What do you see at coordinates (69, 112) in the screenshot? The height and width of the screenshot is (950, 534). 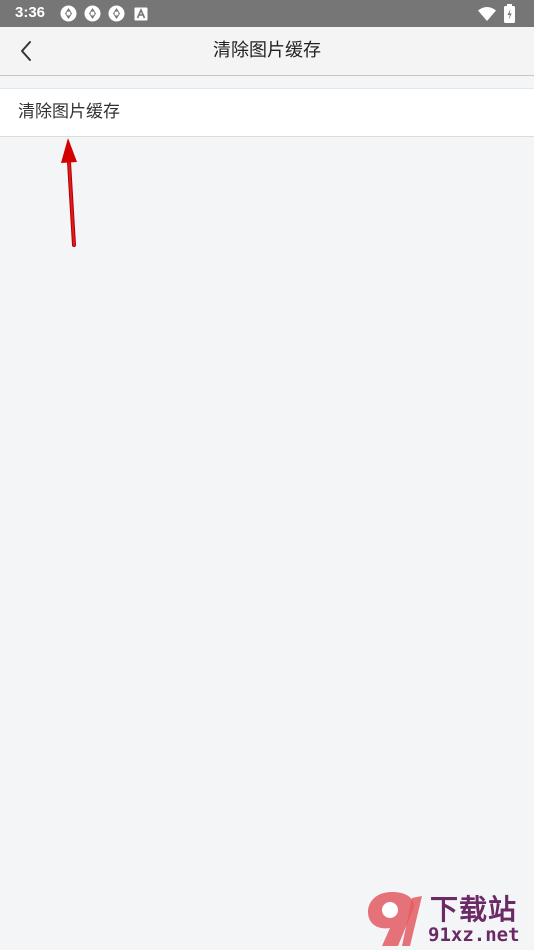 I see `settings-item-label: 清除图片缓存` at bounding box center [69, 112].